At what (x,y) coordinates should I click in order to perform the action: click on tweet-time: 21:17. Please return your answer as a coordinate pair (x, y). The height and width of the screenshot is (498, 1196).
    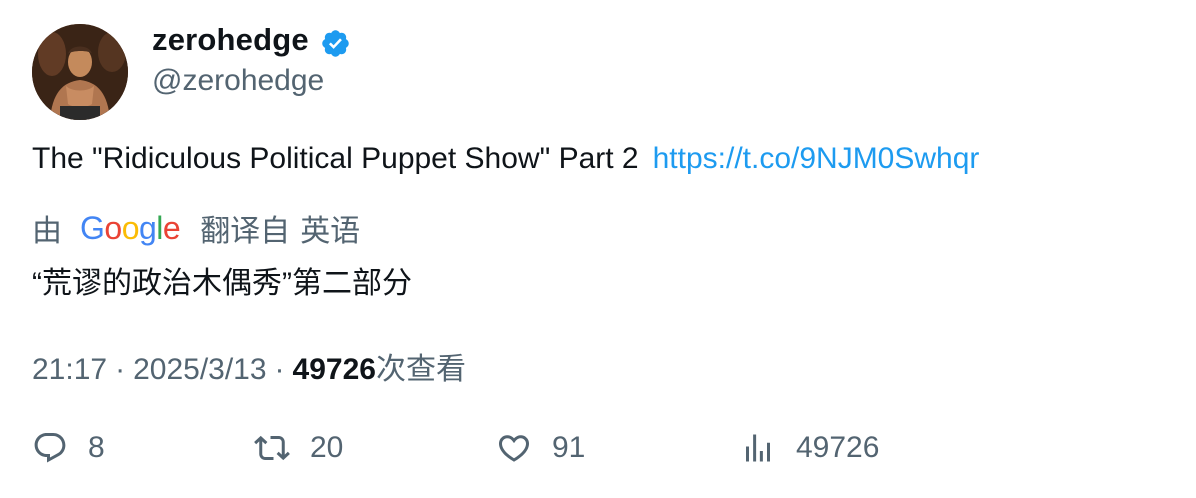
    Looking at the image, I should click on (69, 369).